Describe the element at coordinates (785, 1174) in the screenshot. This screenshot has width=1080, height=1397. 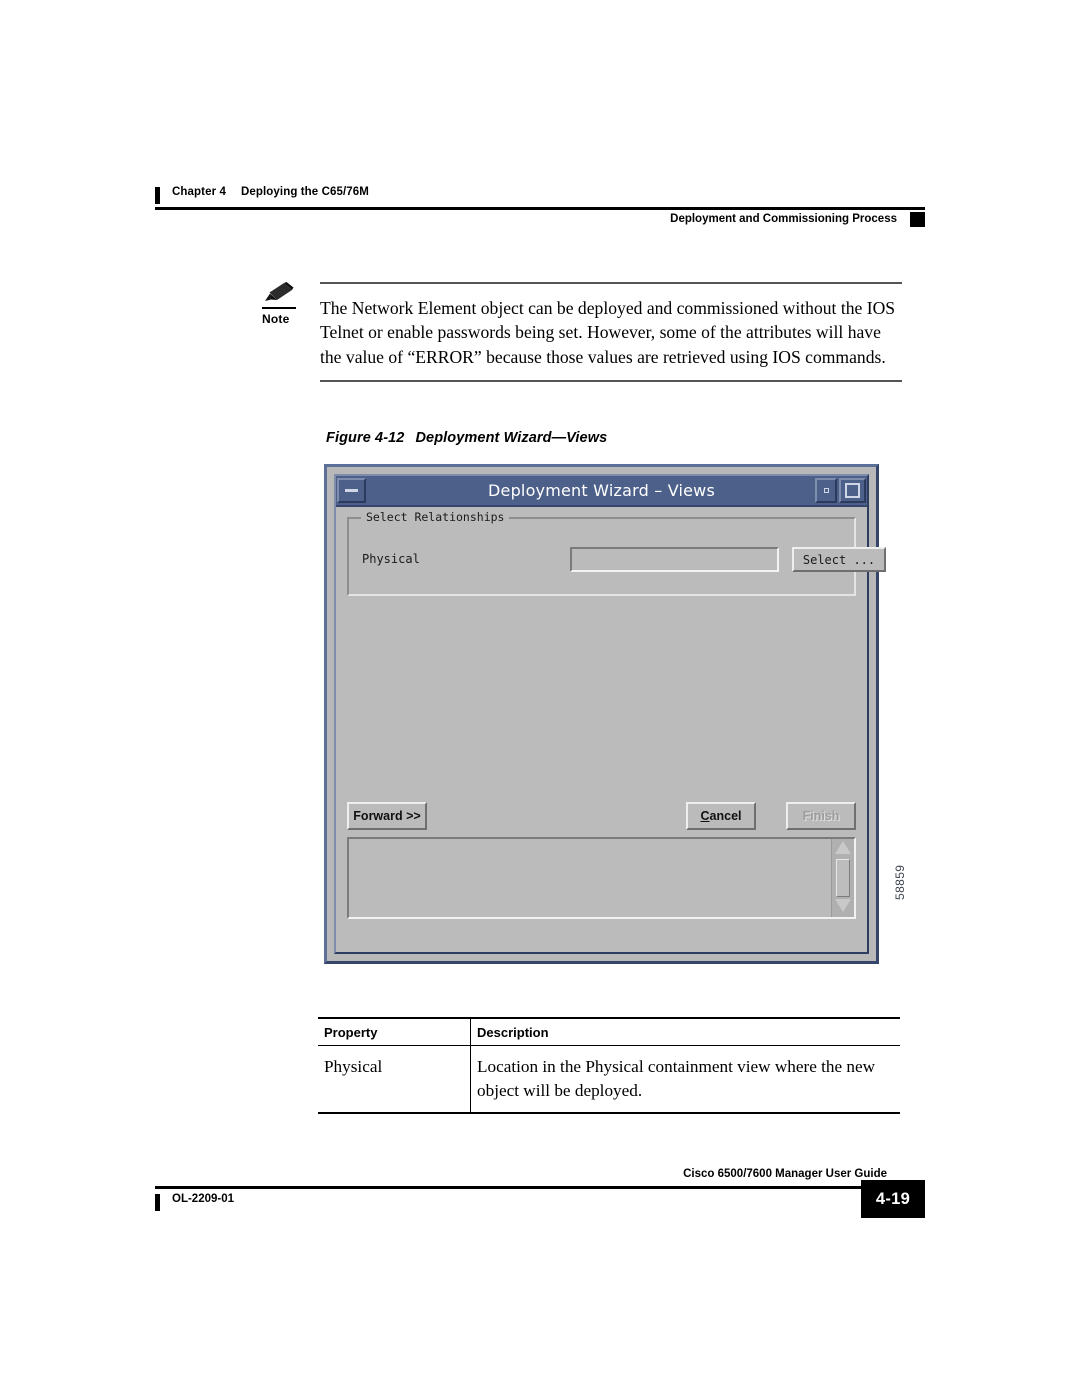
I see `footer-guide-title: Cisco 6500/7600 Manager User Guide` at that location.